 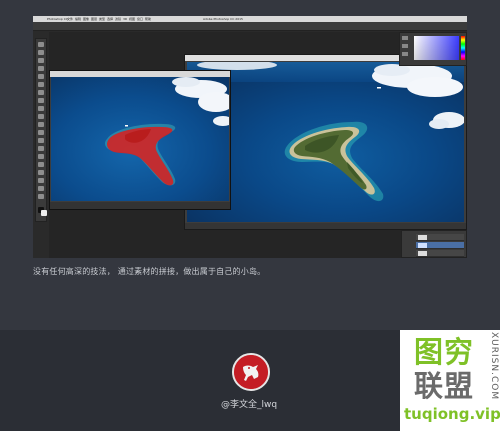 I want to click on selection-preview-window: 未标题-1 @ 33.3% (图层 1, RGB/8), so click(x=140, y=140).